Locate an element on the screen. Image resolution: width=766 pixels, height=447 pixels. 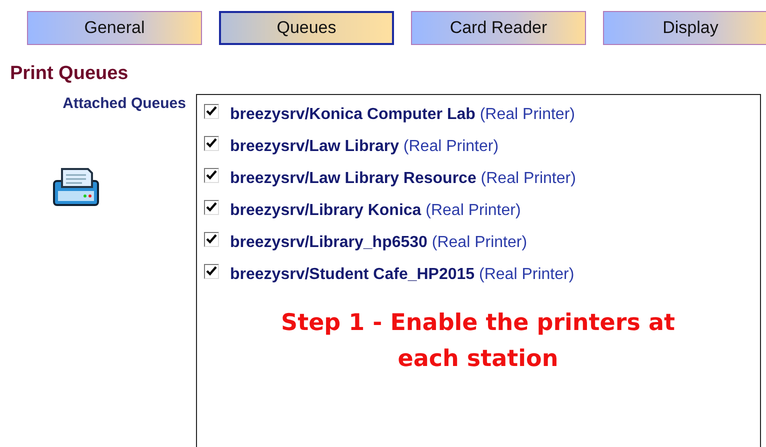
queue-name: breezysrv/Student Cafe_HP2015 (Real Printer) is located at coordinates (402, 275).